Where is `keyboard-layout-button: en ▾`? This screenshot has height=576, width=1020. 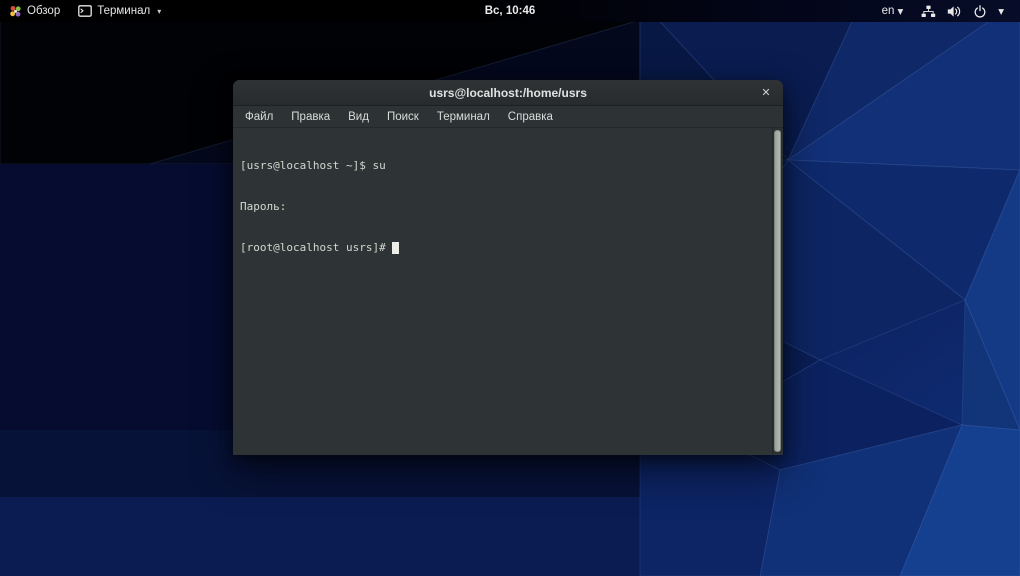 keyboard-layout-button: en ▾ is located at coordinates (893, 11).